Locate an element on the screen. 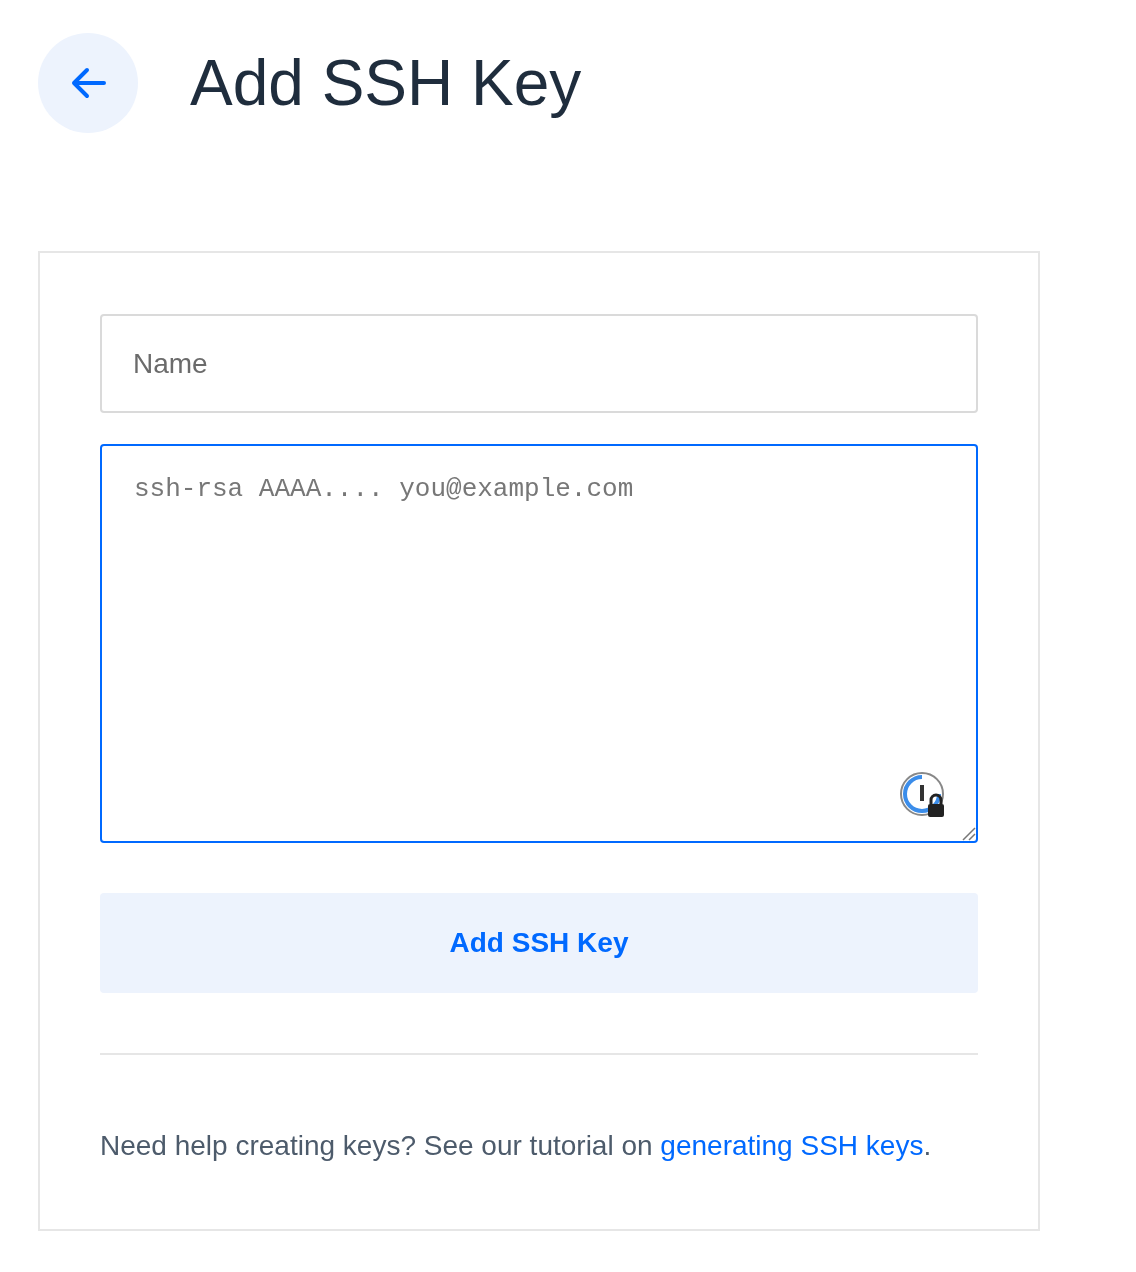 The image size is (1136, 1272). add-ssh-key-button: Add SSH Key is located at coordinates (539, 943).